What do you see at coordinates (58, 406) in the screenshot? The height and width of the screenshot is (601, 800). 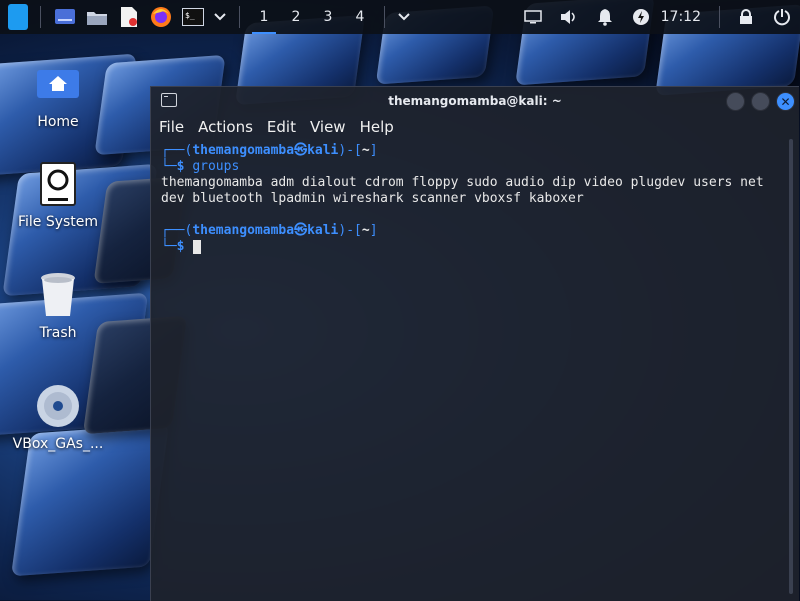 I see `disc-icon` at bounding box center [58, 406].